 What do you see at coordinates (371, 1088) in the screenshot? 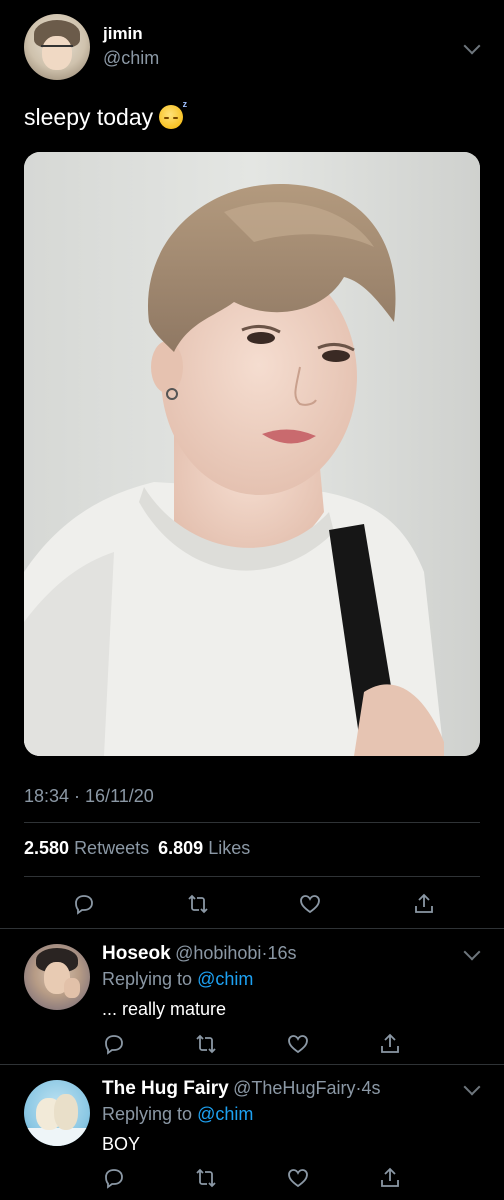
I see `reply-time: 4s` at bounding box center [371, 1088].